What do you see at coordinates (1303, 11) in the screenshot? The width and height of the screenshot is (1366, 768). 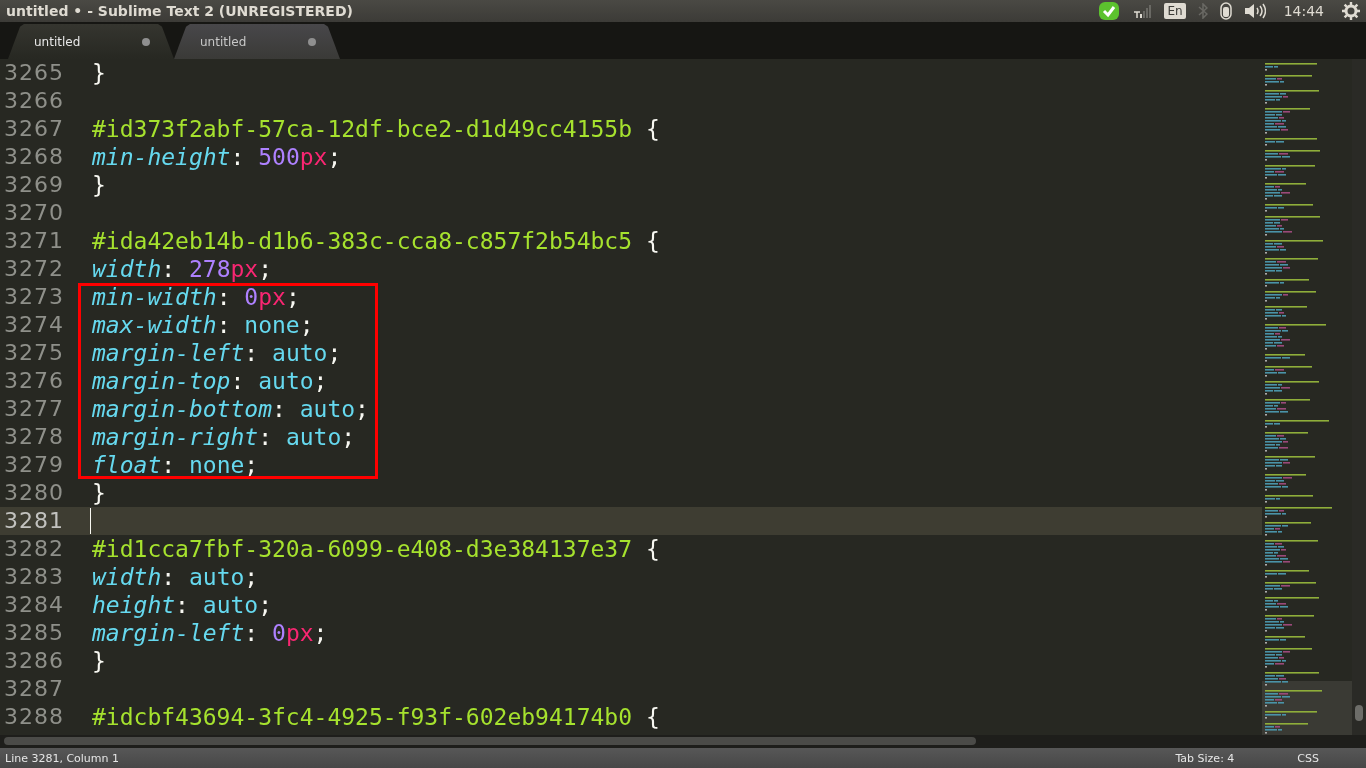 I see `clock: 14:44` at bounding box center [1303, 11].